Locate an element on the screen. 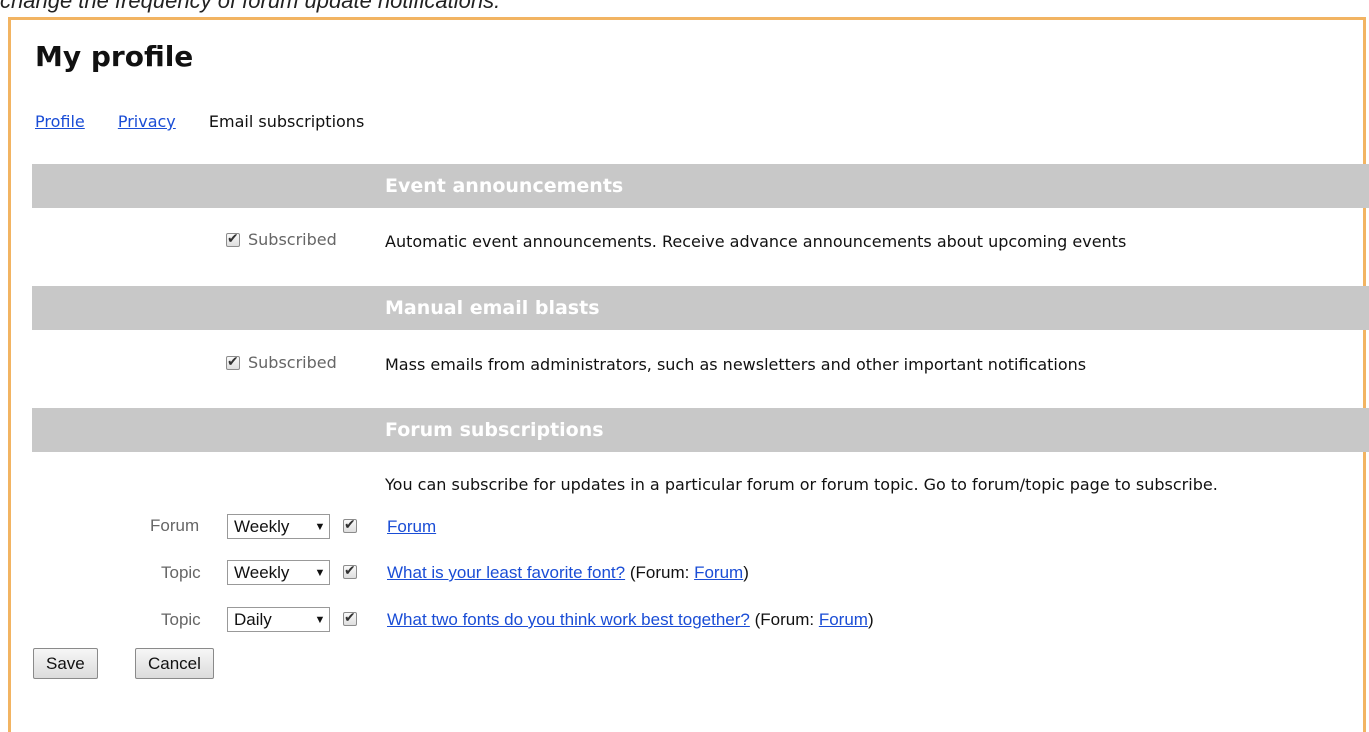 Image resolution: width=1369 pixels, height=732 pixels. tab-profile: Profile is located at coordinates (60, 121).